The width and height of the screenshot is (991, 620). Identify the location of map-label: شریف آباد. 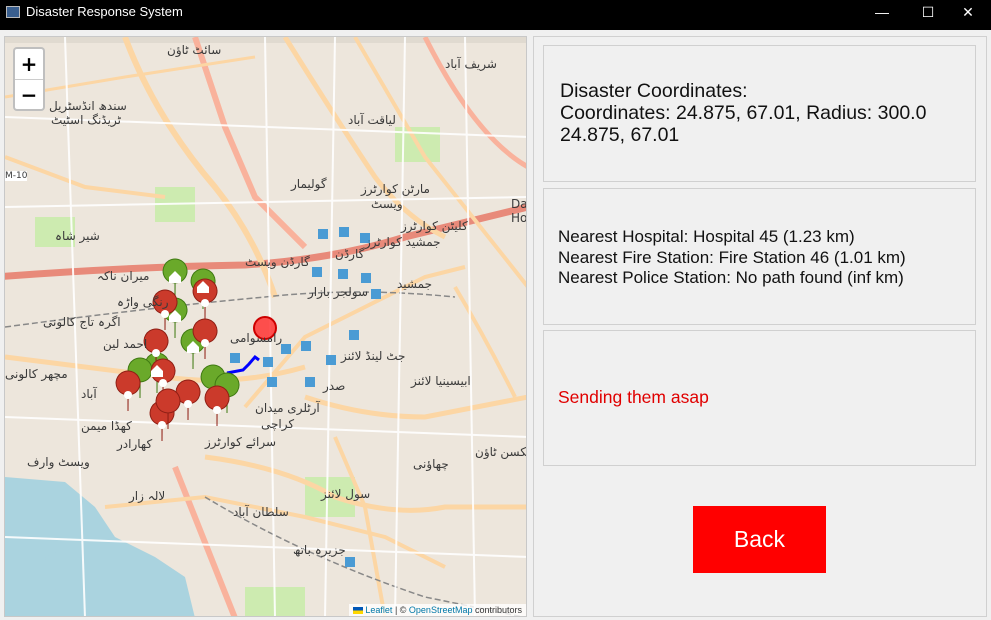
(471, 64).